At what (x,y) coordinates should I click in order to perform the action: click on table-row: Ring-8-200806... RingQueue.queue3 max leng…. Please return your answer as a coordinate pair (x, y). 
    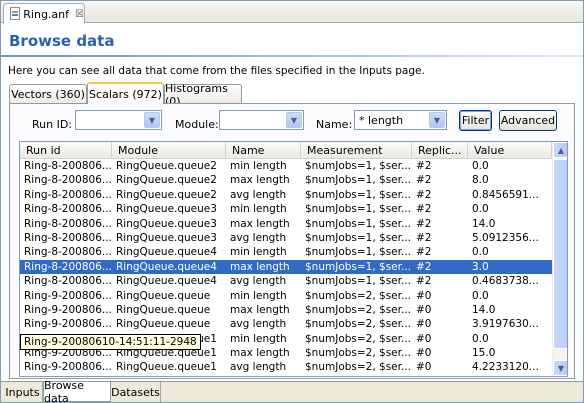
    Looking at the image, I should click on (286, 224).